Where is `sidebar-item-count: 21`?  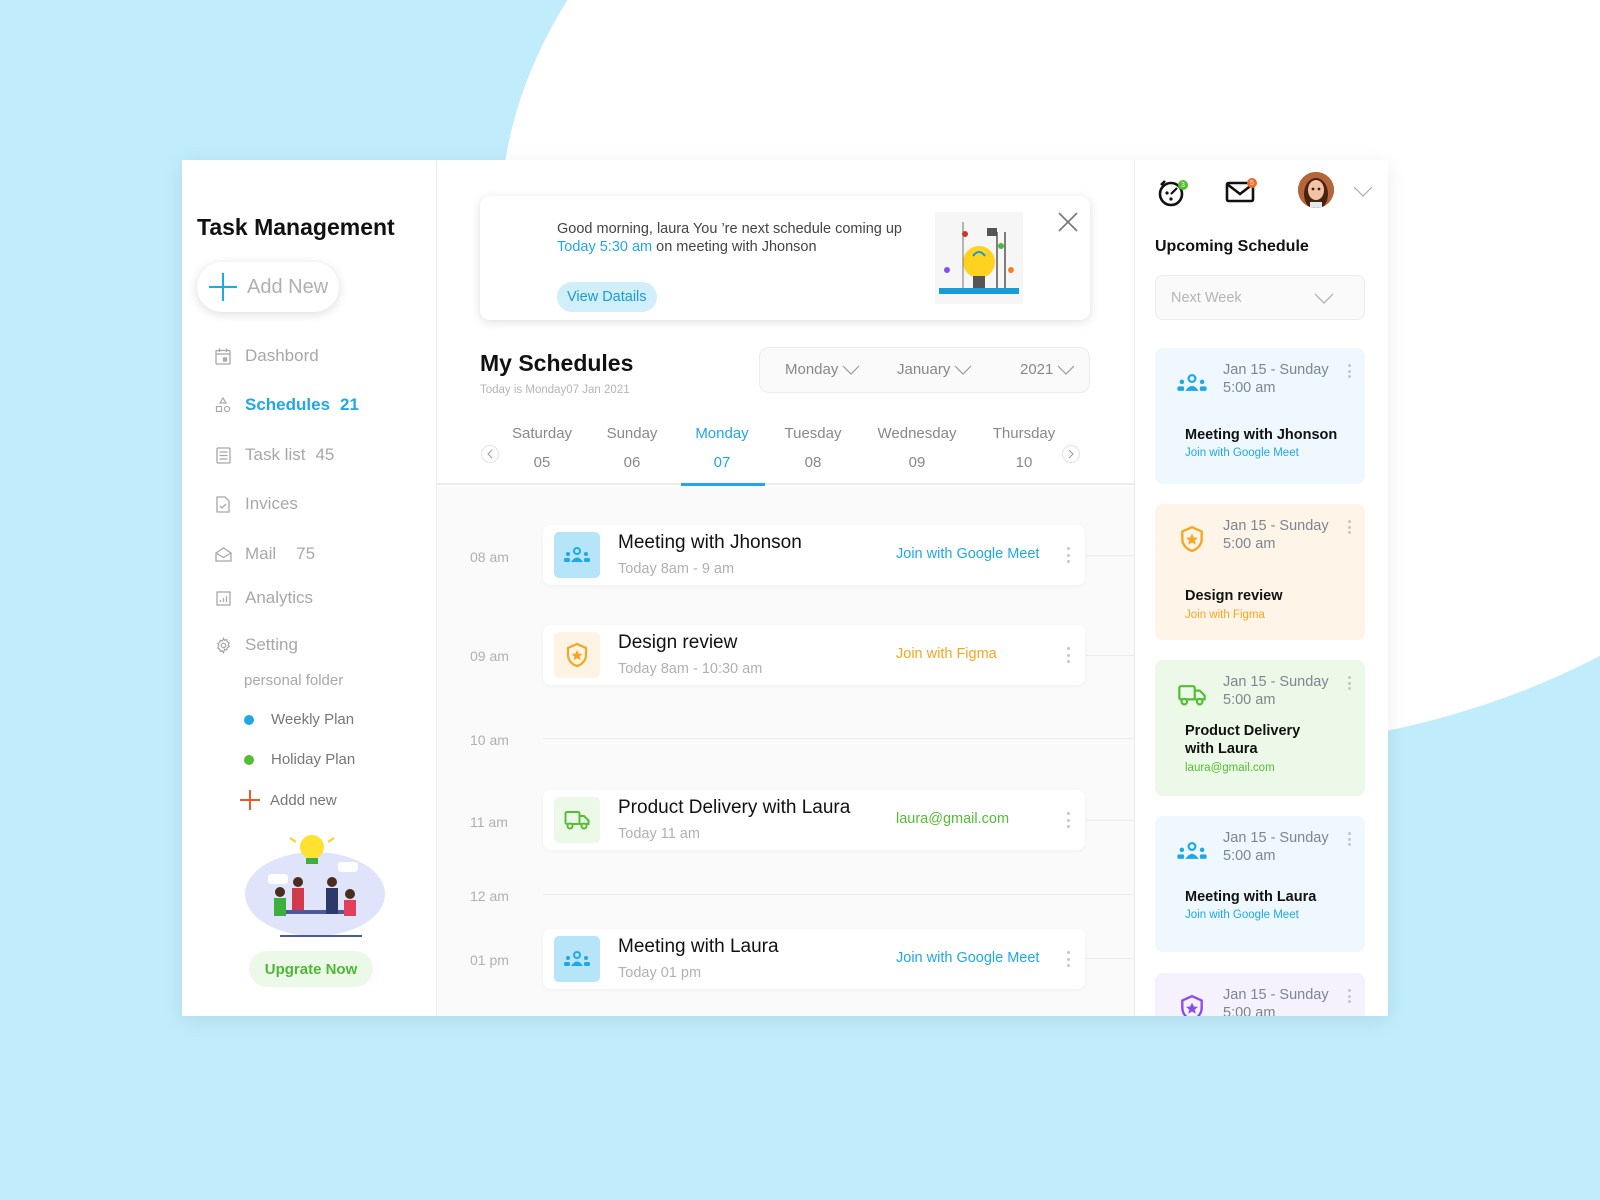
sidebar-item-count: 21 is located at coordinates (349, 404).